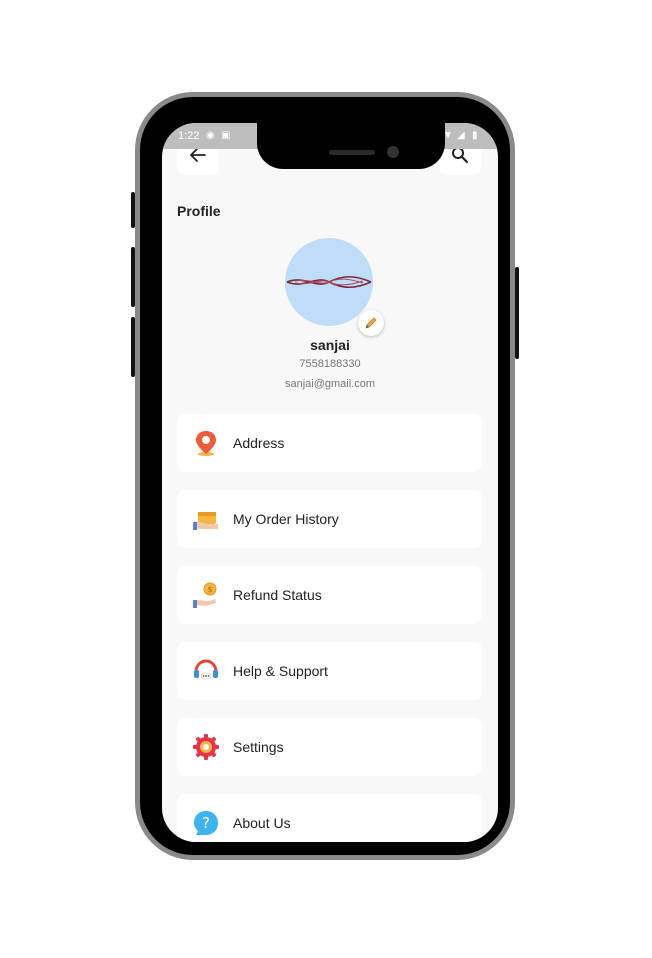  Describe the element at coordinates (210, 135) in the screenshot. I see `notification-icon: ◉` at that location.